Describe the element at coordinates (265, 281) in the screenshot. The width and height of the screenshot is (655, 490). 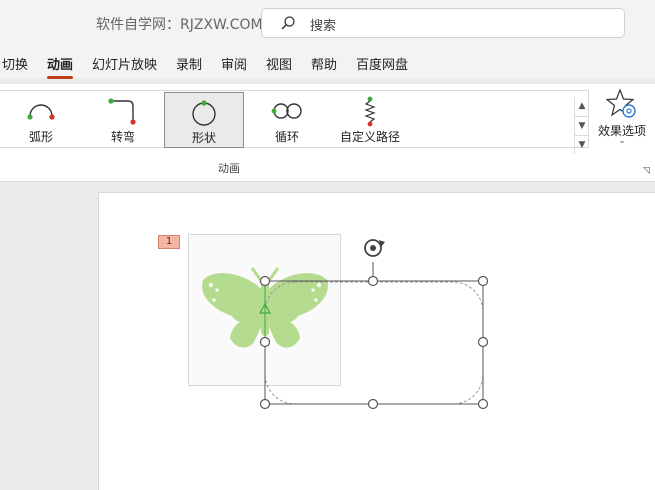
I see `resize-handle-top-left` at that location.